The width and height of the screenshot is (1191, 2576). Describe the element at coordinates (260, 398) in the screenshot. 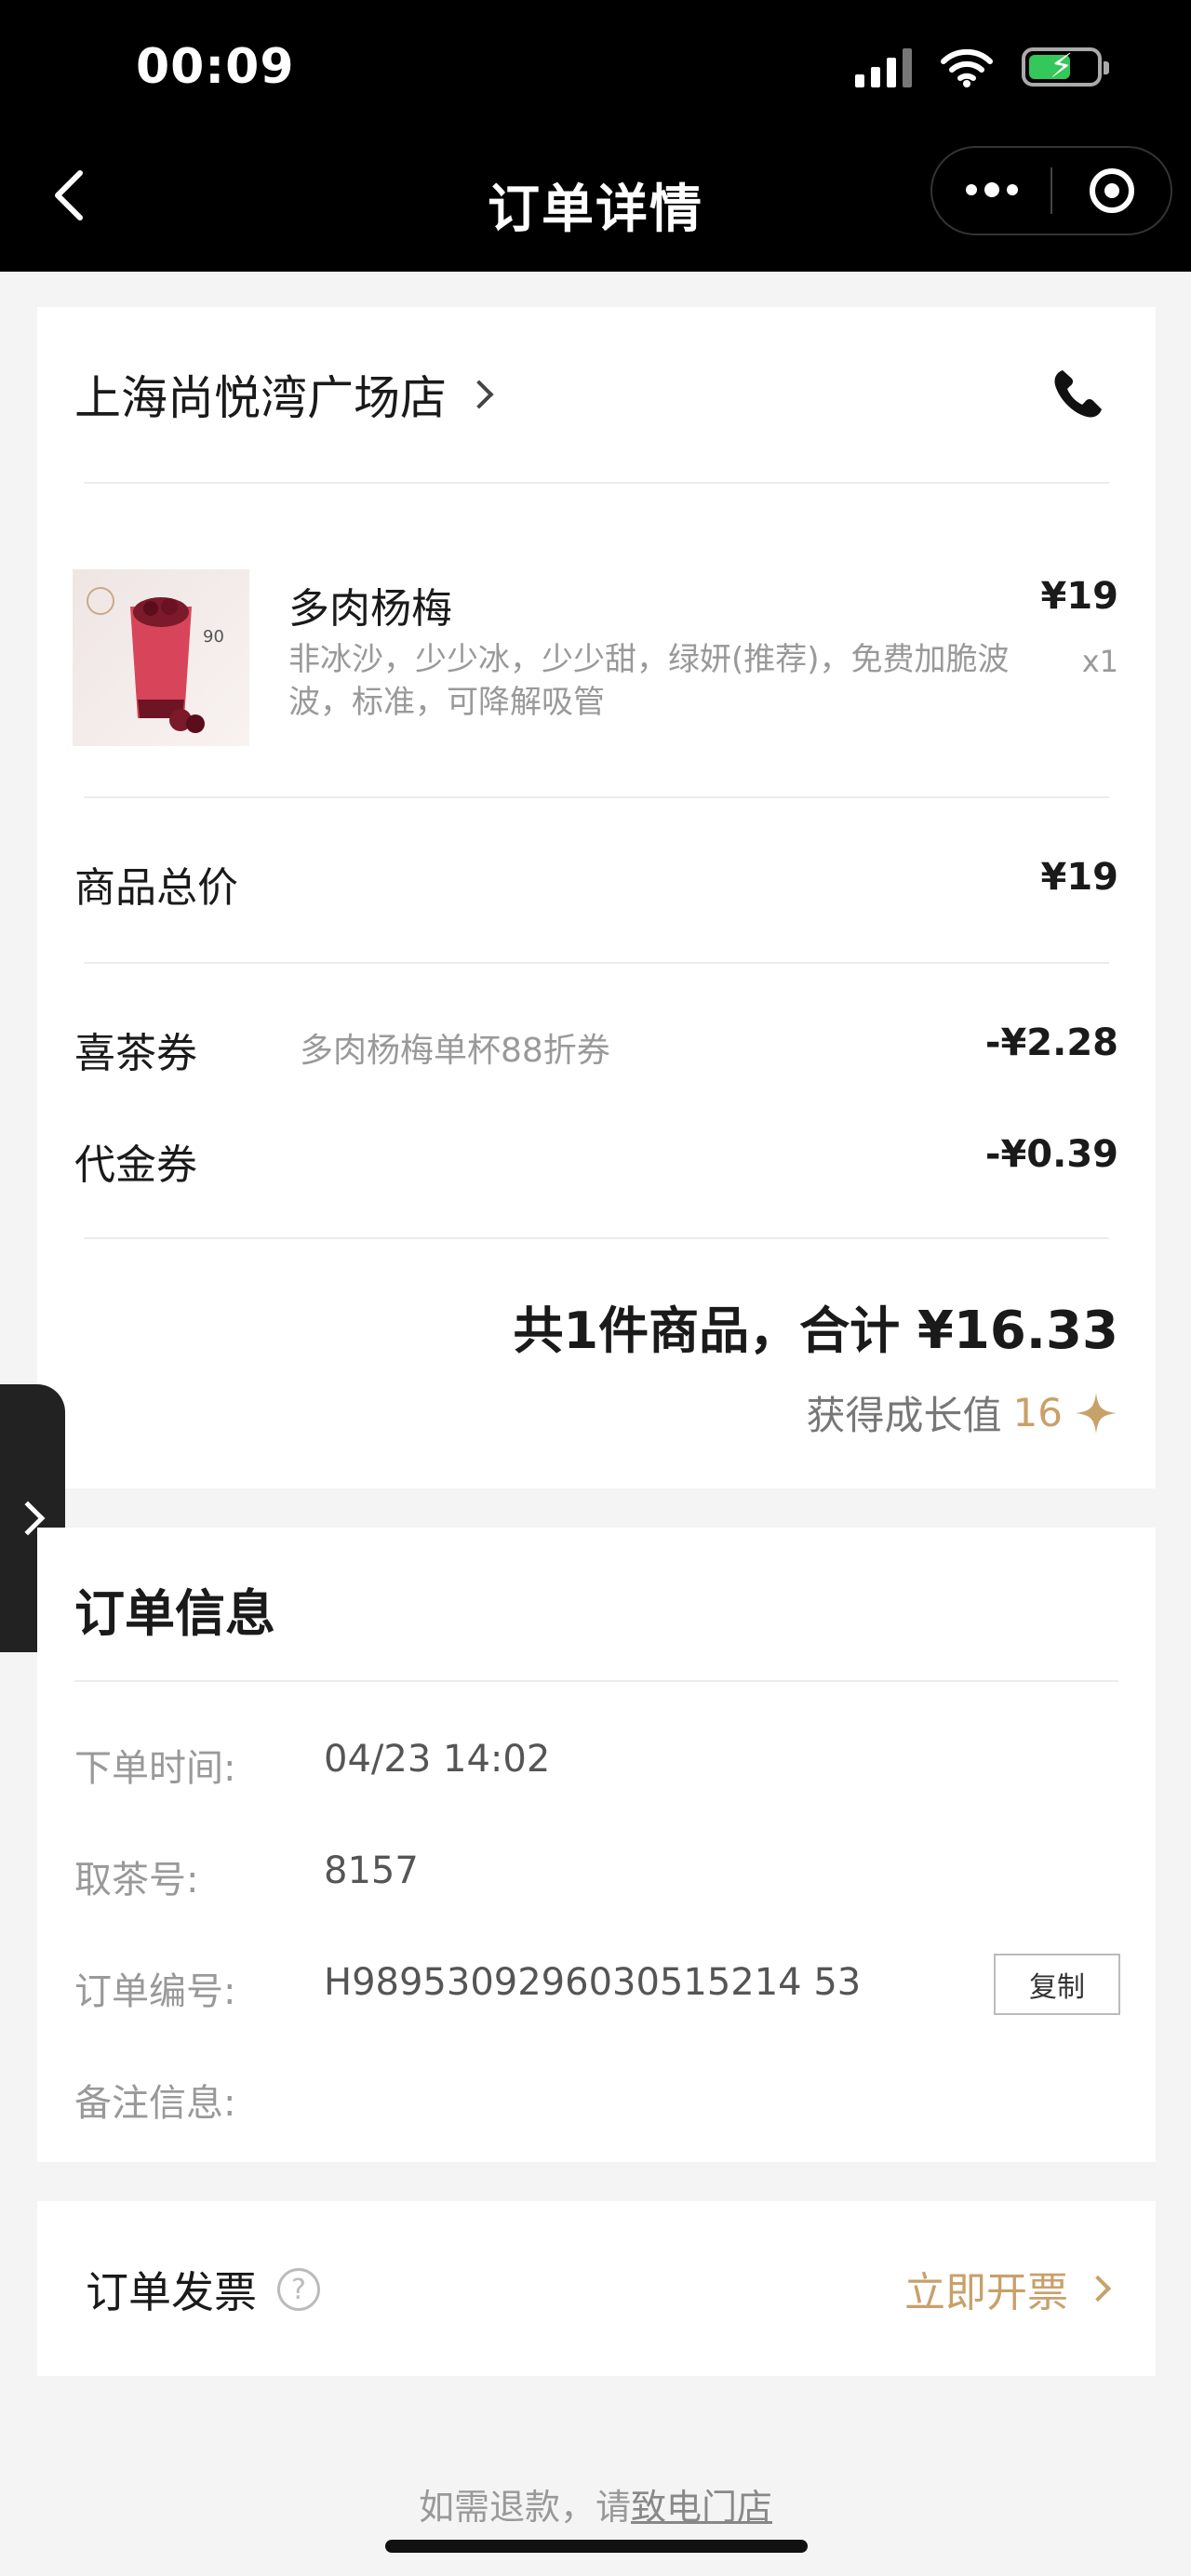

I see `store-name: 上海尚悦湾广场店` at that location.